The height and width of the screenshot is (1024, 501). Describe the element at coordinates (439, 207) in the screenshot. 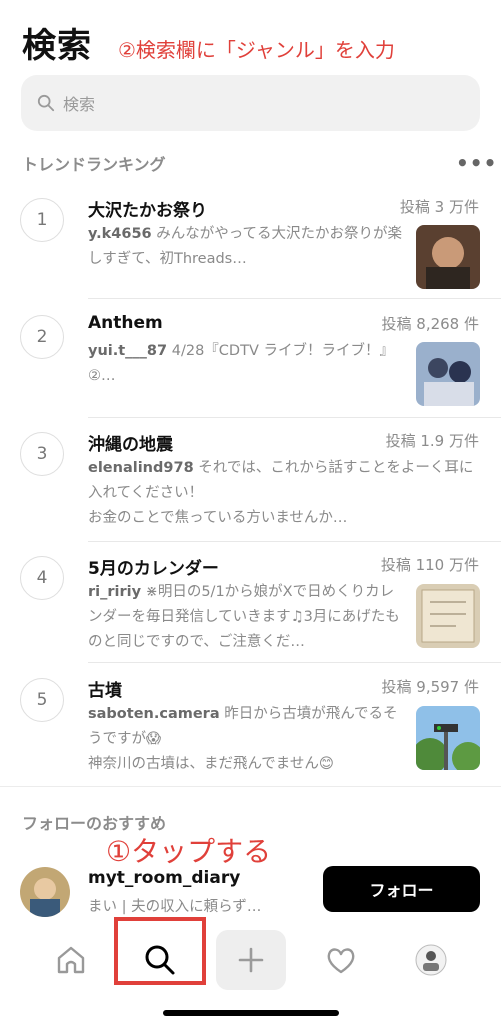

I see `post-count: 投稿 3 万件` at that location.